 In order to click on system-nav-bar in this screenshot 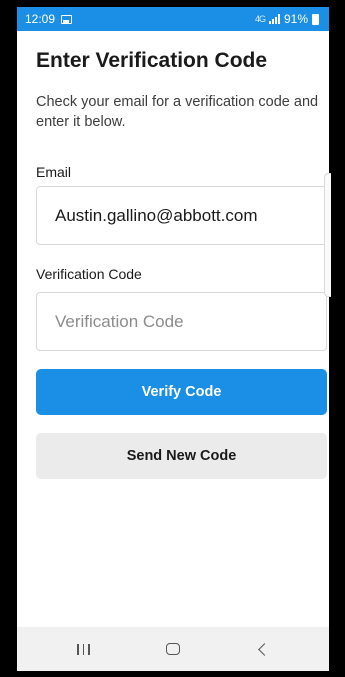, I will do `click(173, 649)`.